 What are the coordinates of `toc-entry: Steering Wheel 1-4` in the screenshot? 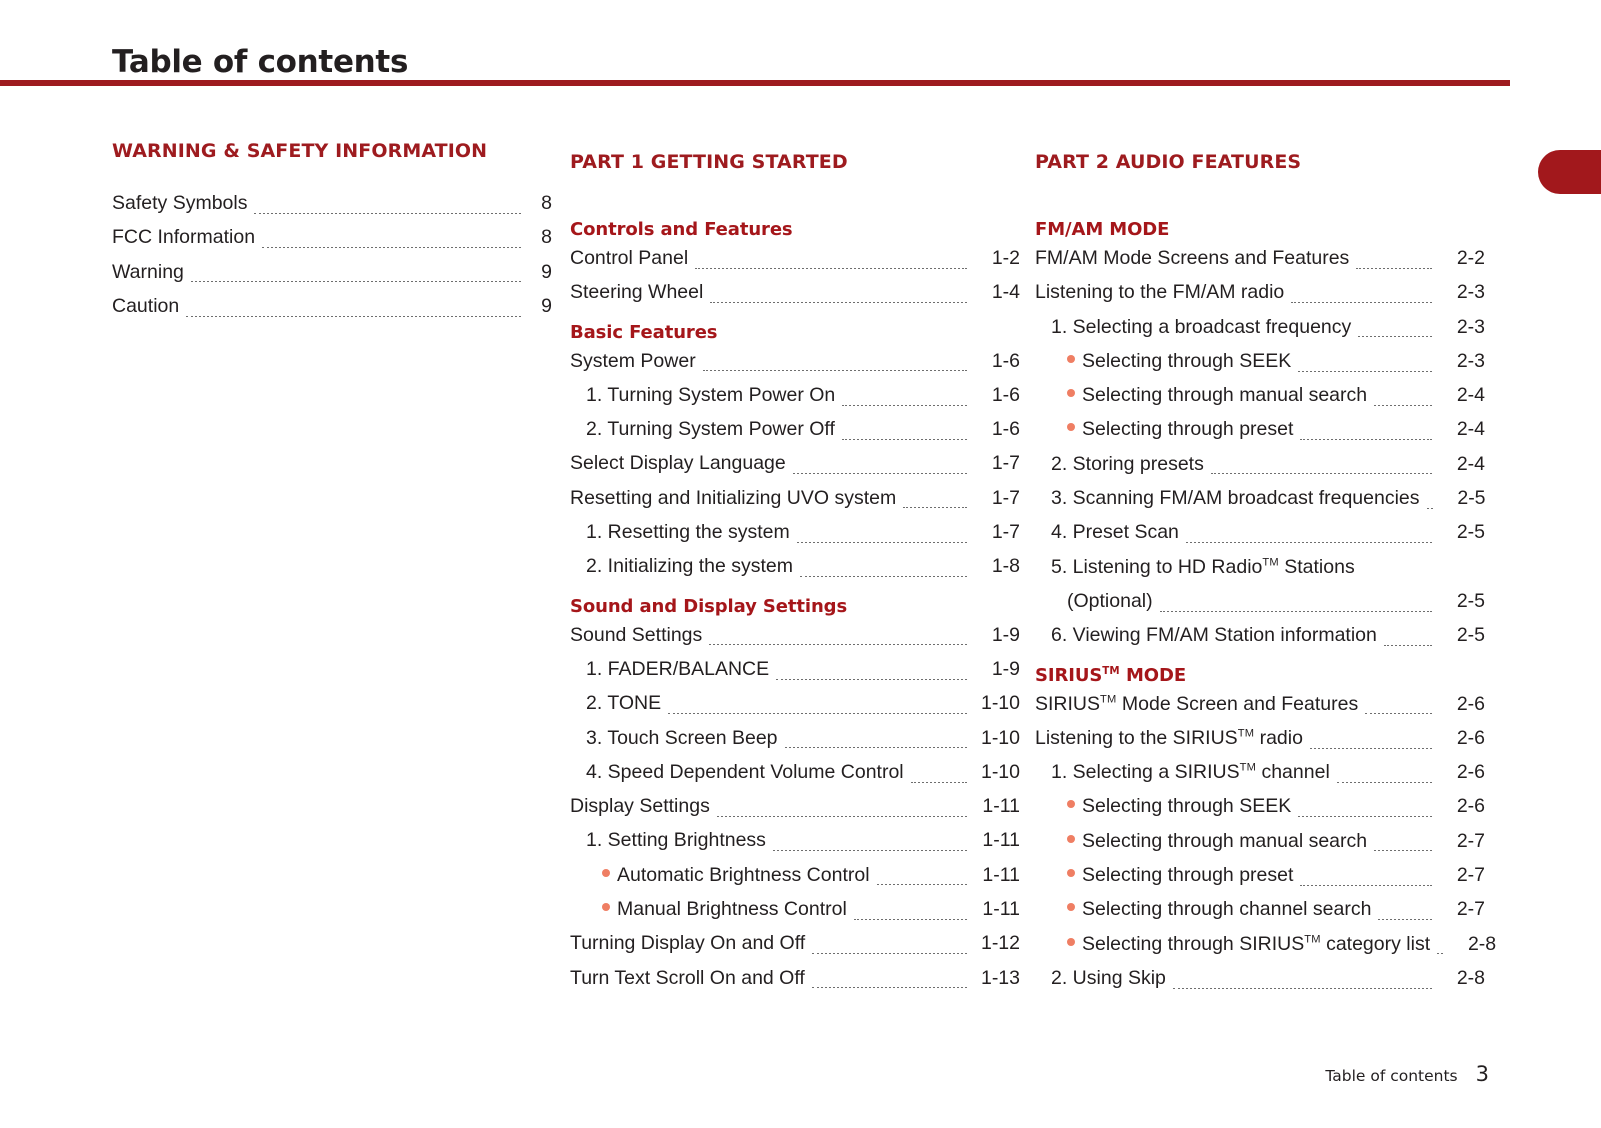 It's located at (795, 298).